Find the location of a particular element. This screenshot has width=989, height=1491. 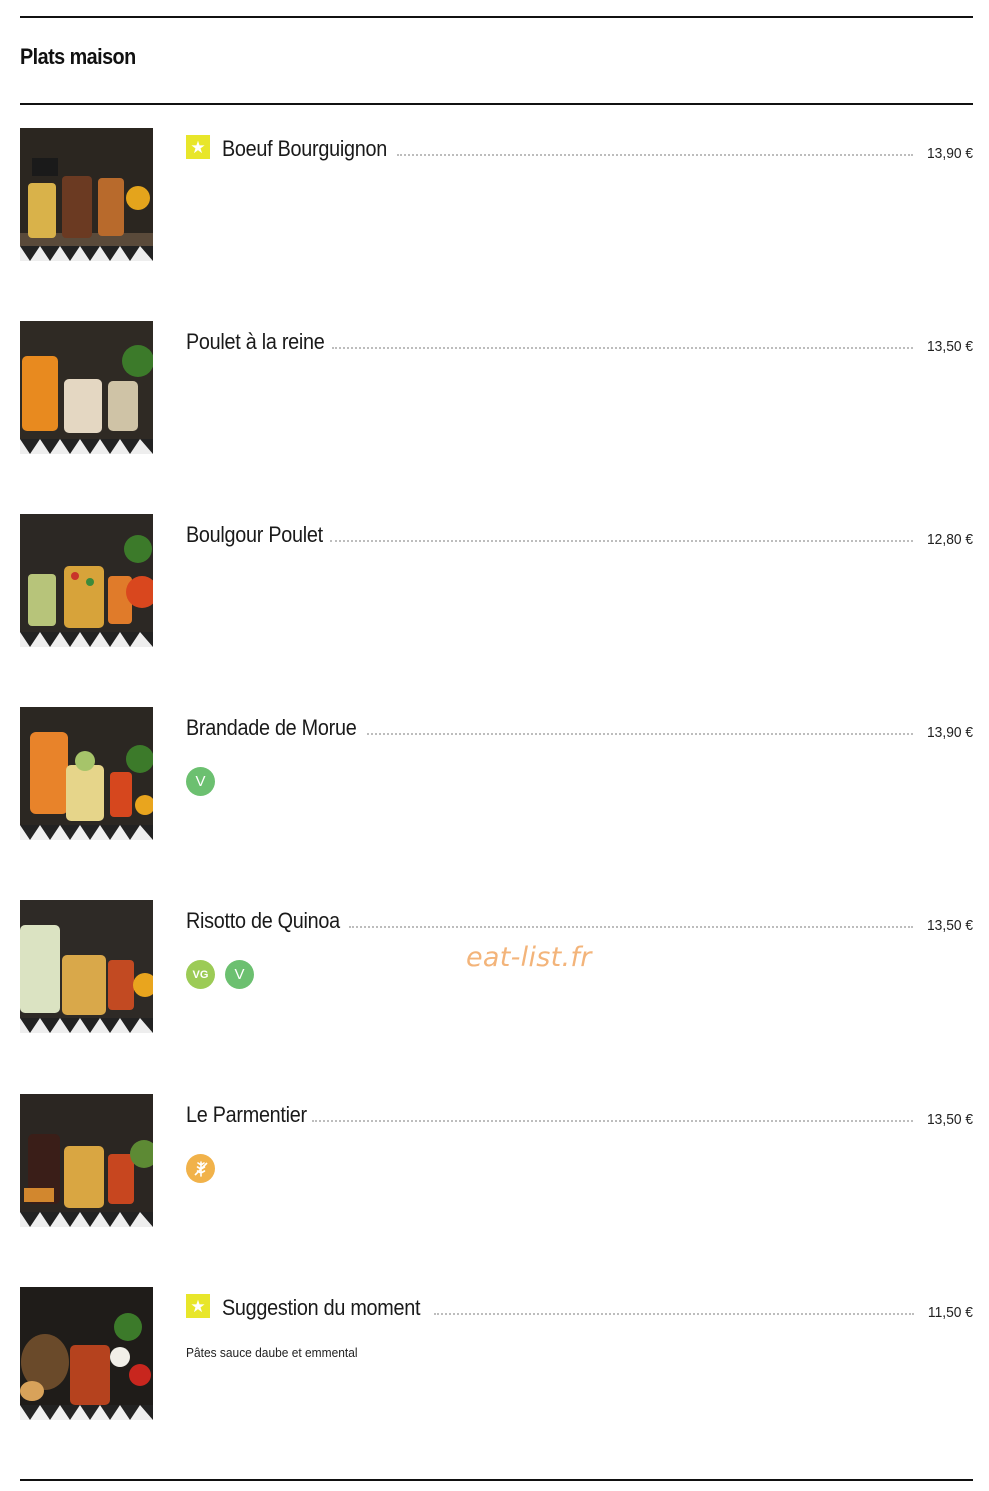

item-name: Le Parmentier is located at coordinates (246, 1114).